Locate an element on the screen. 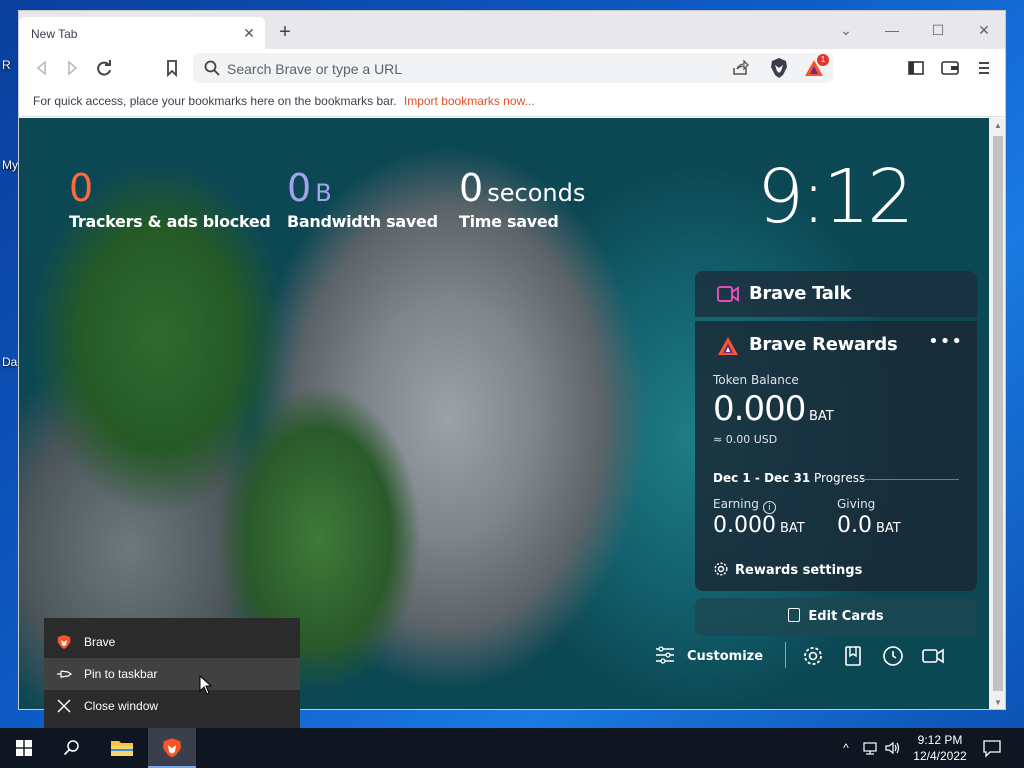 The height and width of the screenshot is (768, 1024). jumplist-item-close: Close window is located at coordinates (172, 706).